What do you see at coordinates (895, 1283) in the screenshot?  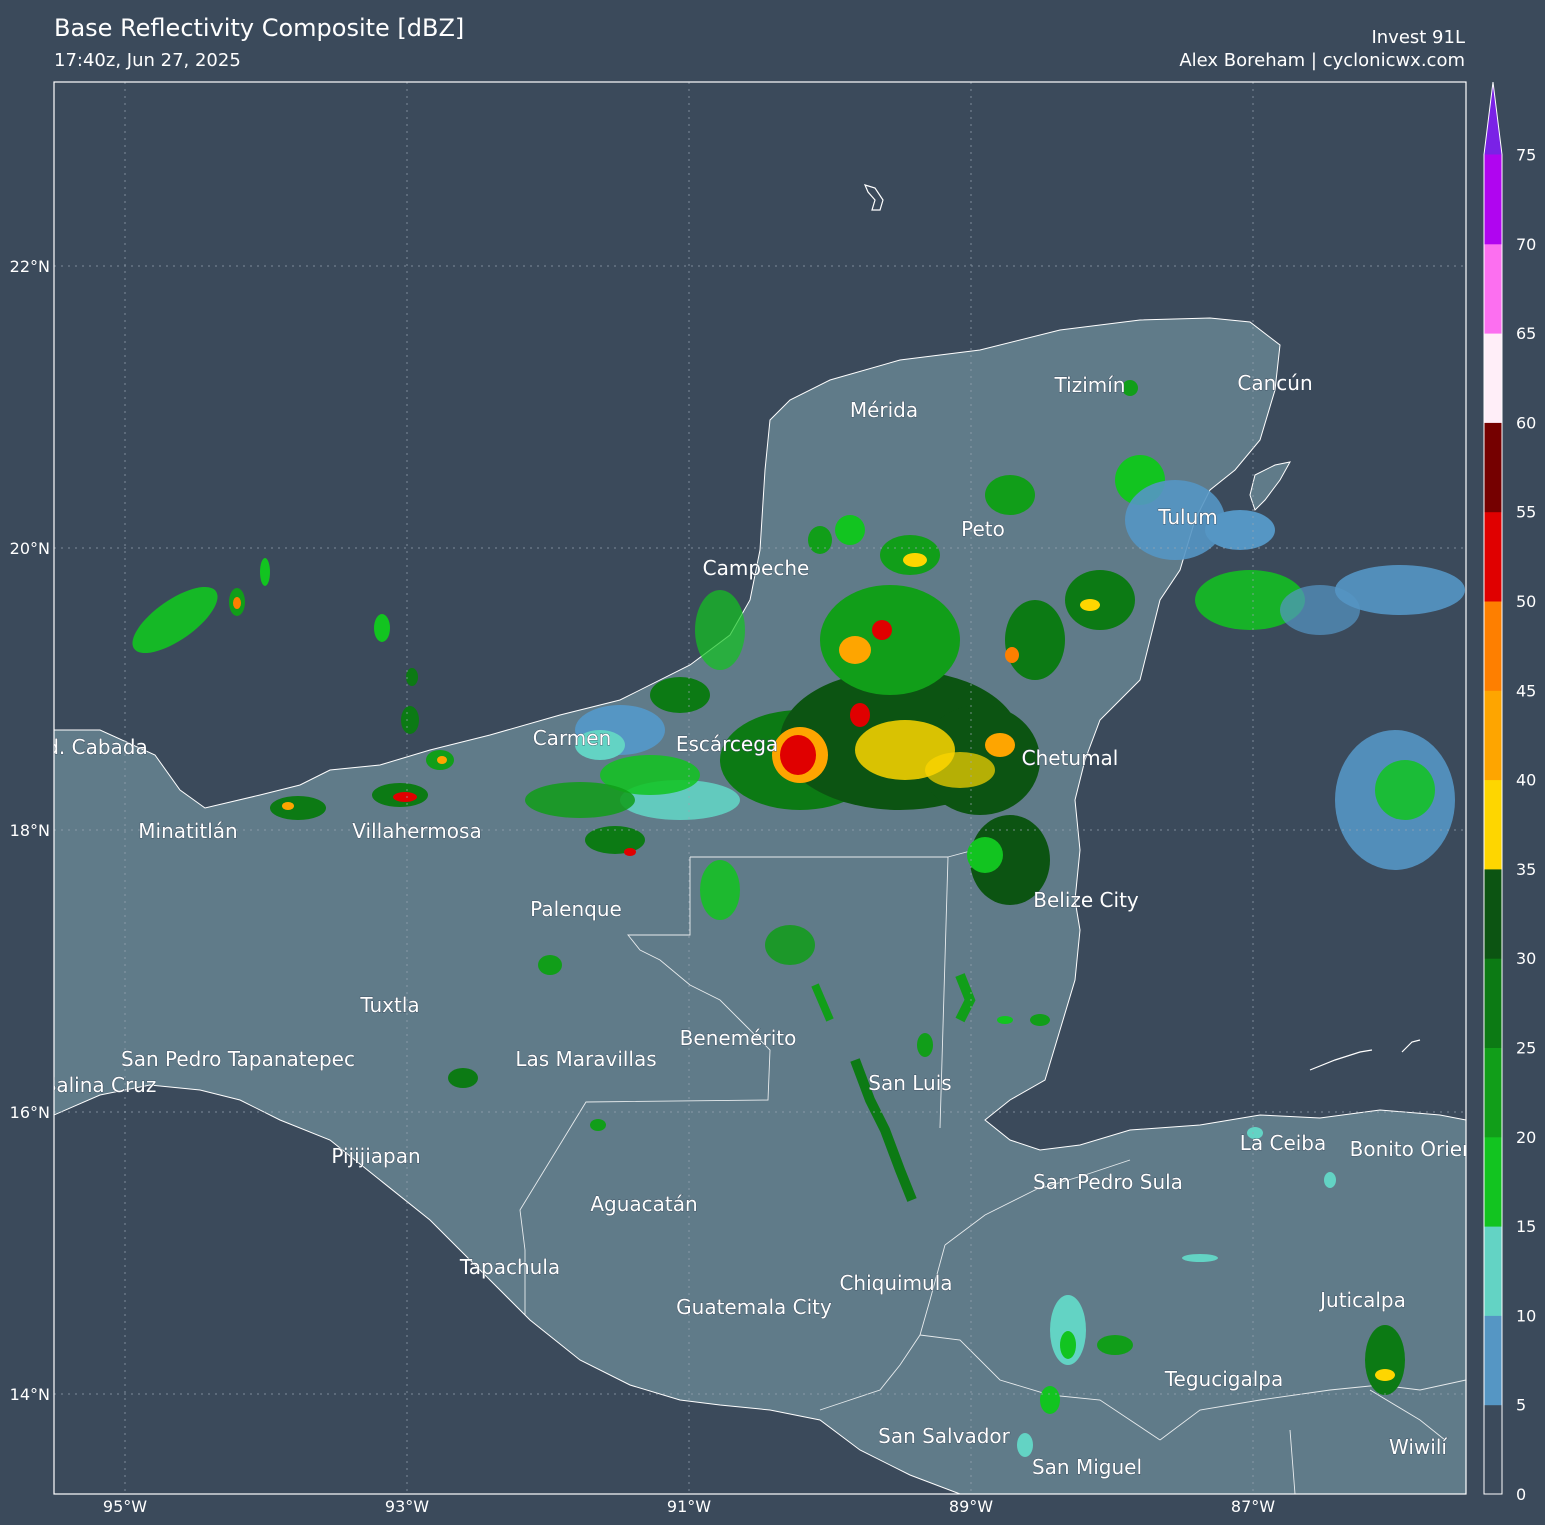 I see `city-label-chiquimula: Chiquimula` at bounding box center [895, 1283].